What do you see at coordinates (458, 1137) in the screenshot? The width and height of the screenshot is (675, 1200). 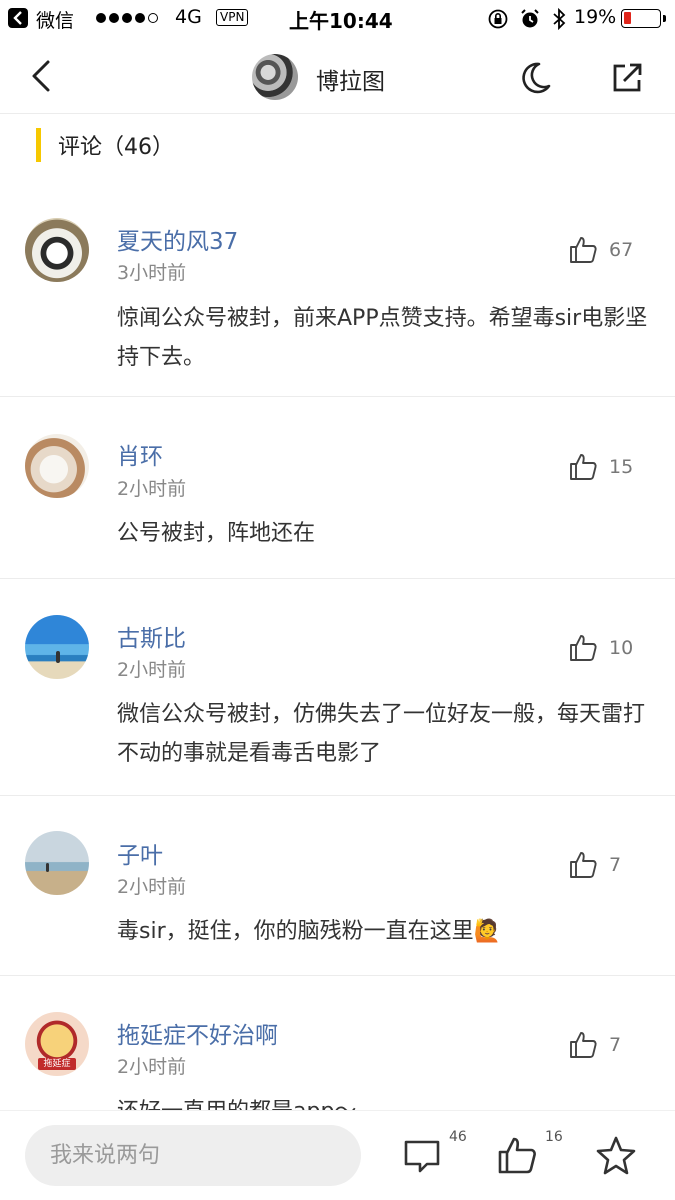 I see `comment-count-badge: 46` at bounding box center [458, 1137].